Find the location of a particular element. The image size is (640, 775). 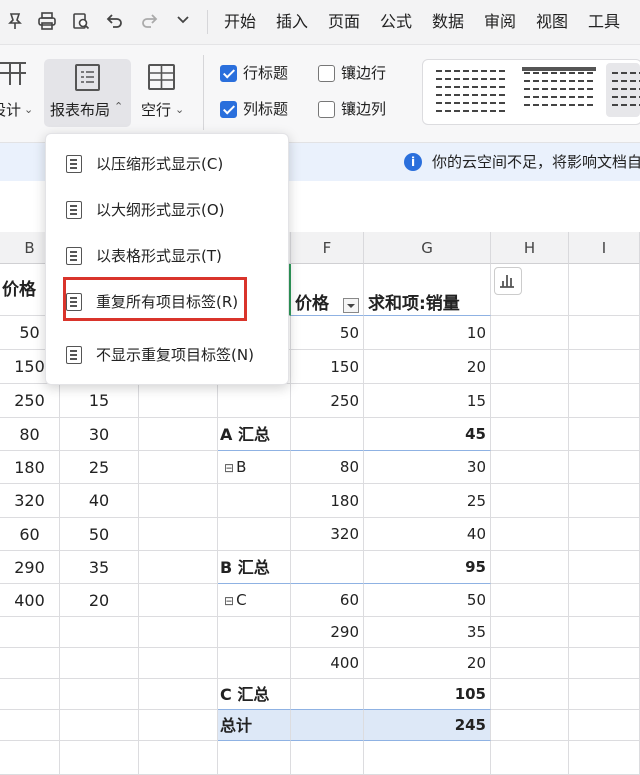

pivot-label-cell: A 汇总 is located at coordinates (254, 434).